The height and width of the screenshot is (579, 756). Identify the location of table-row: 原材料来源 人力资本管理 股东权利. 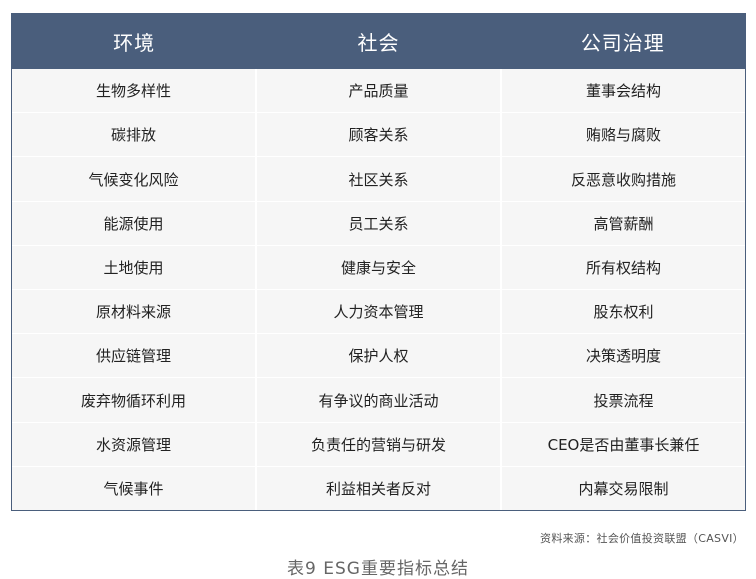
(378, 312).